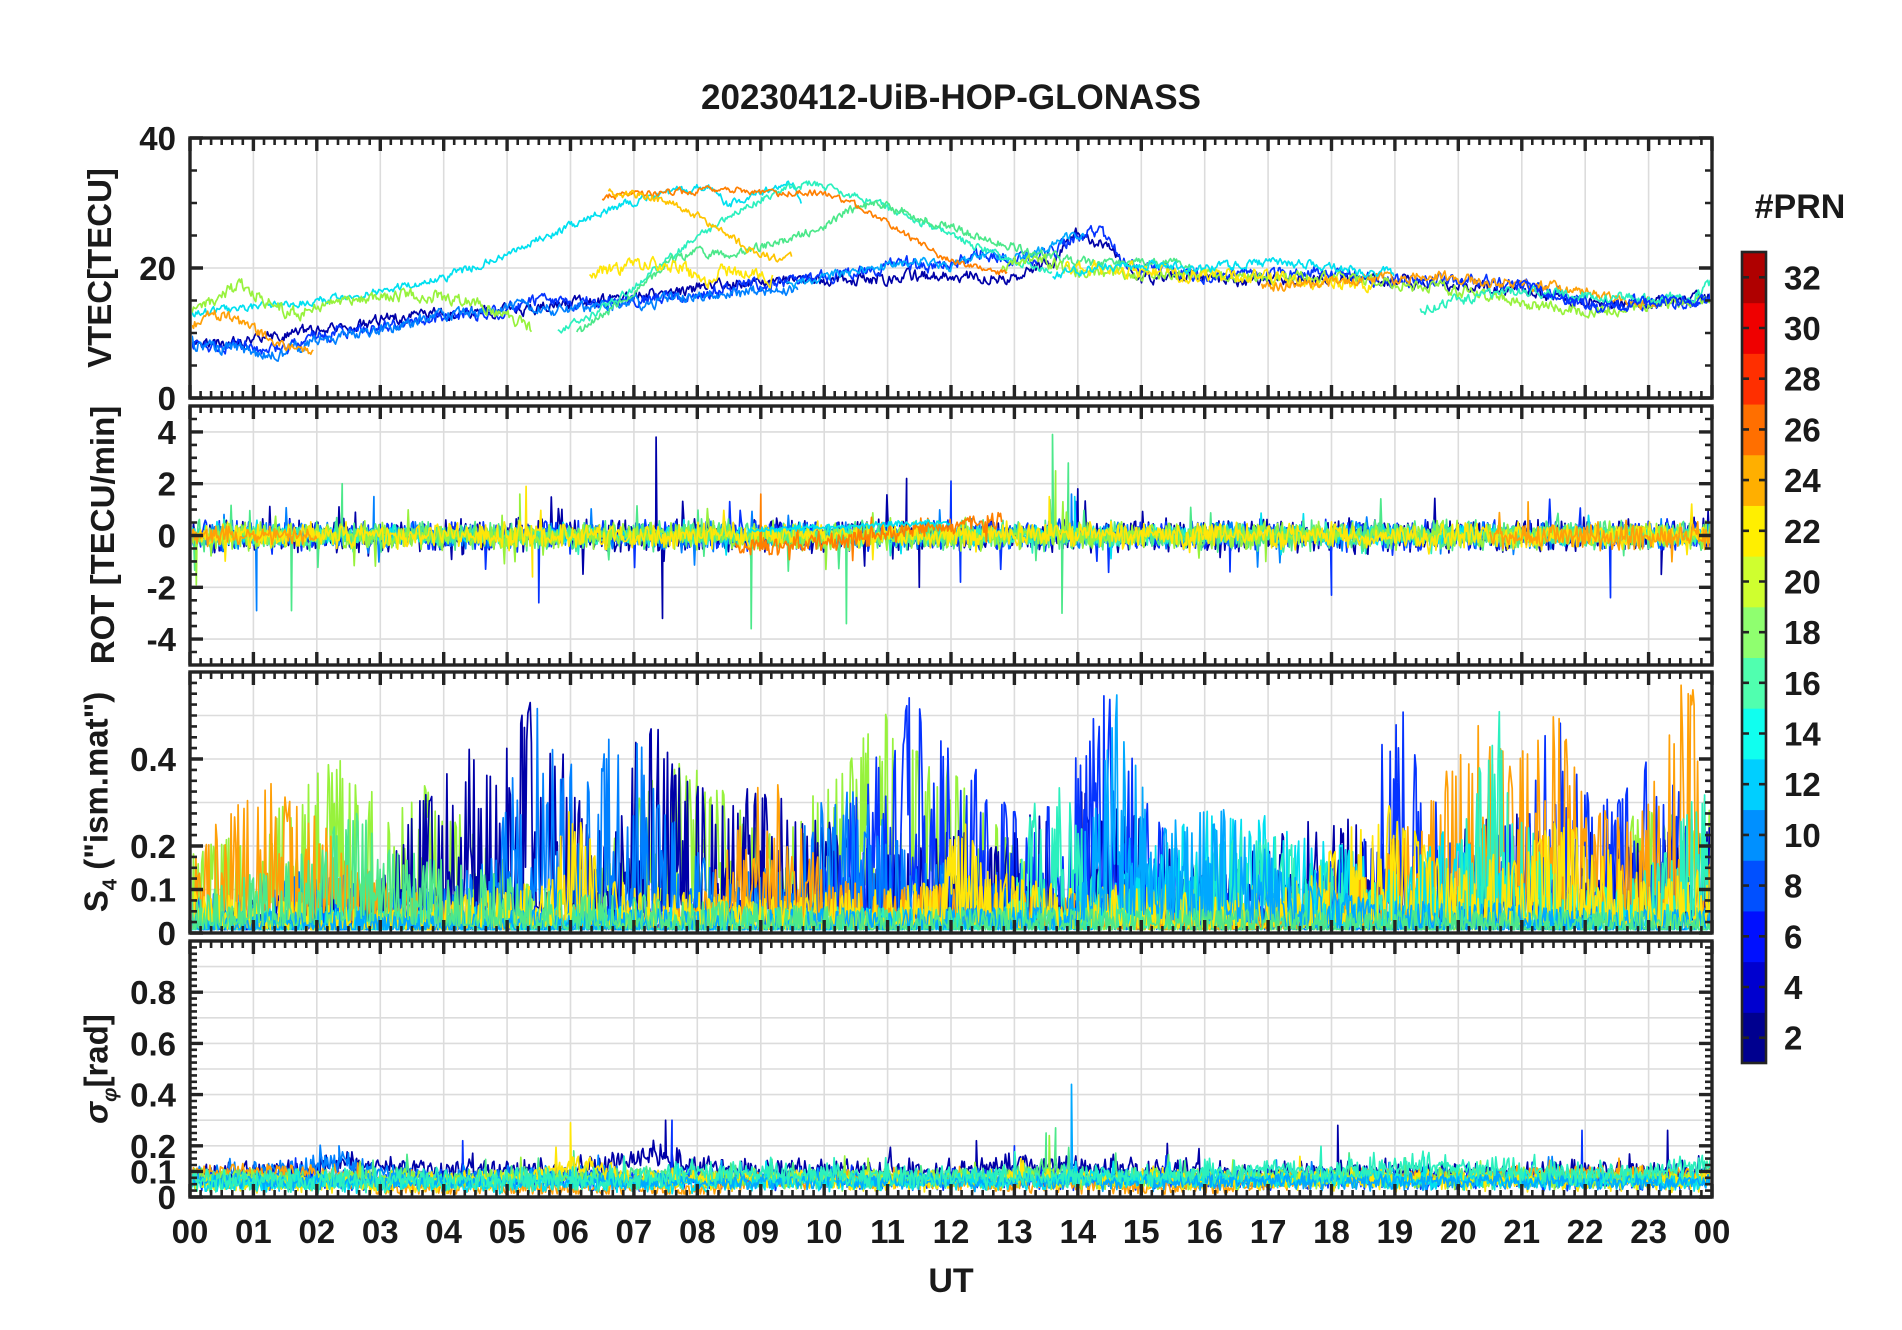 The image size is (1902, 1330). Describe the element at coordinates (153, 846) in the screenshot. I see `y-tick-label-s4: 0.2` at that location.